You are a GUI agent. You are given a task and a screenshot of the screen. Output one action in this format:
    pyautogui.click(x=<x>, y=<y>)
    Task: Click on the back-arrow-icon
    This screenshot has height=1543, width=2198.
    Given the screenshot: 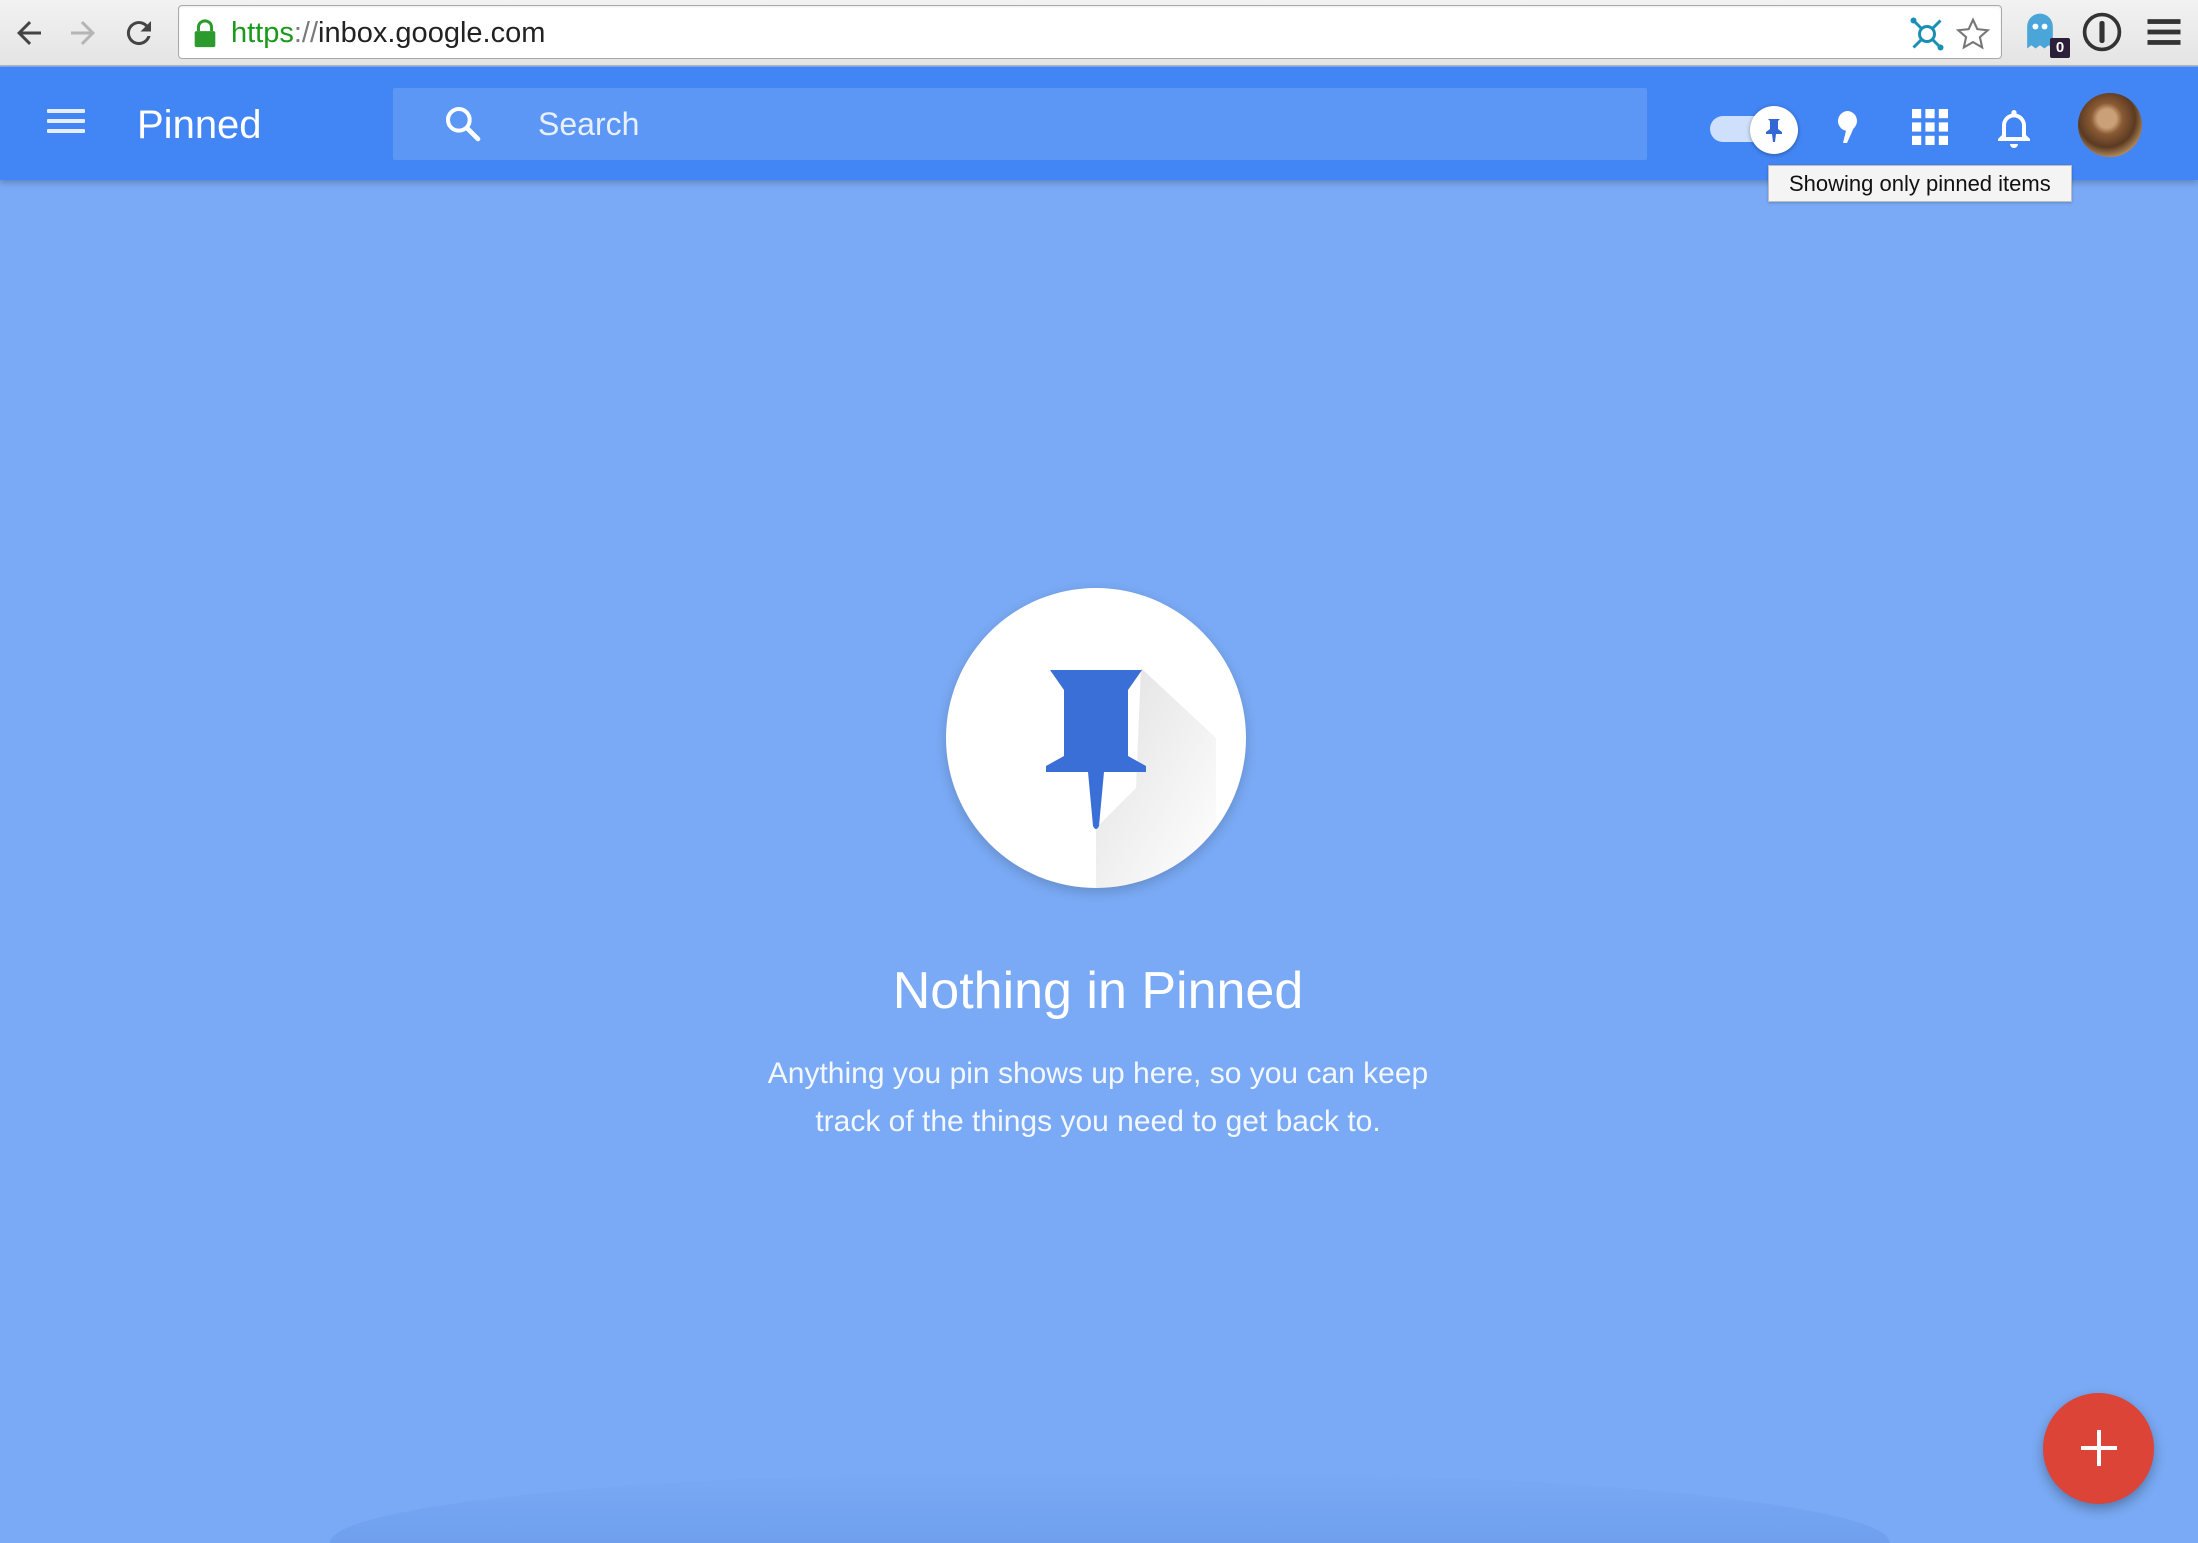 What is the action you would take?
    pyautogui.click(x=29, y=33)
    